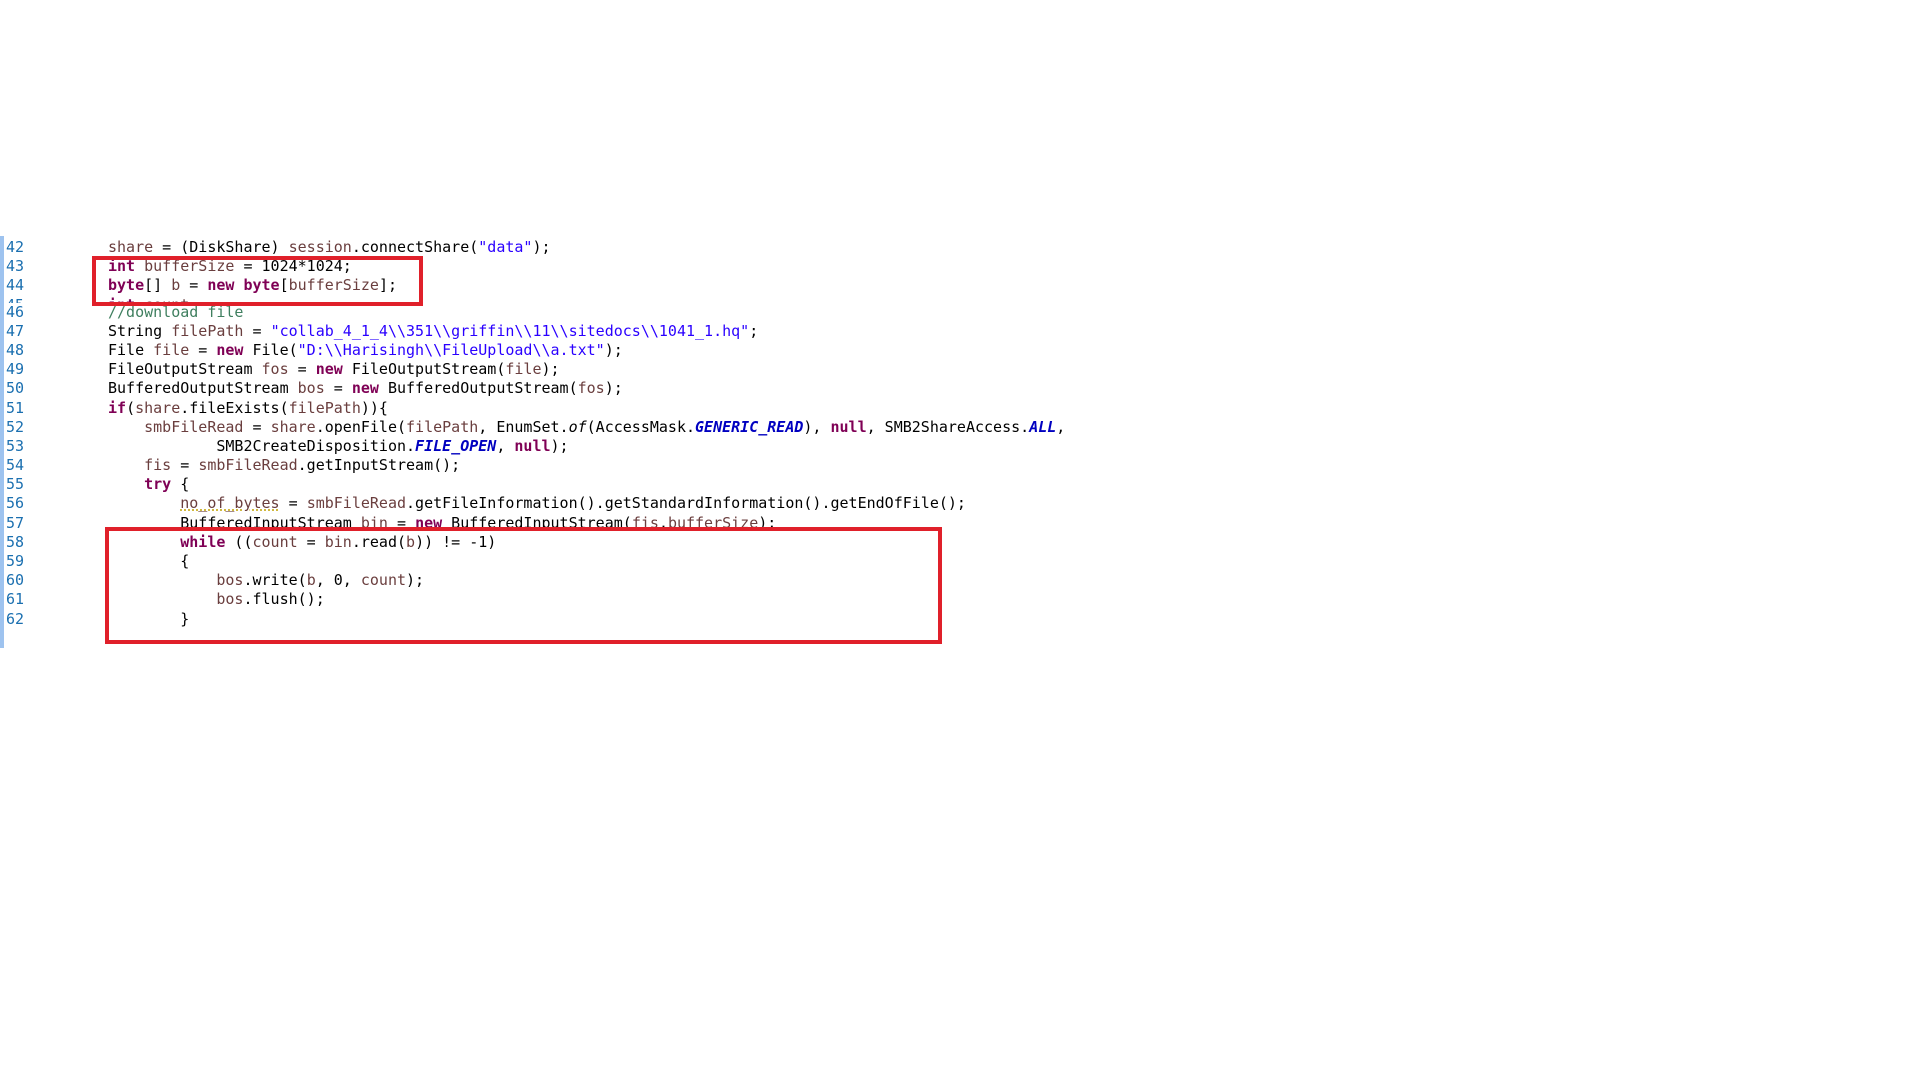 The image size is (1920, 1080). What do you see at coordinates (948, 426) in the screenshot?
I see `code-token: , SMB2ShareAccess.` at bounding box center [948, 426].